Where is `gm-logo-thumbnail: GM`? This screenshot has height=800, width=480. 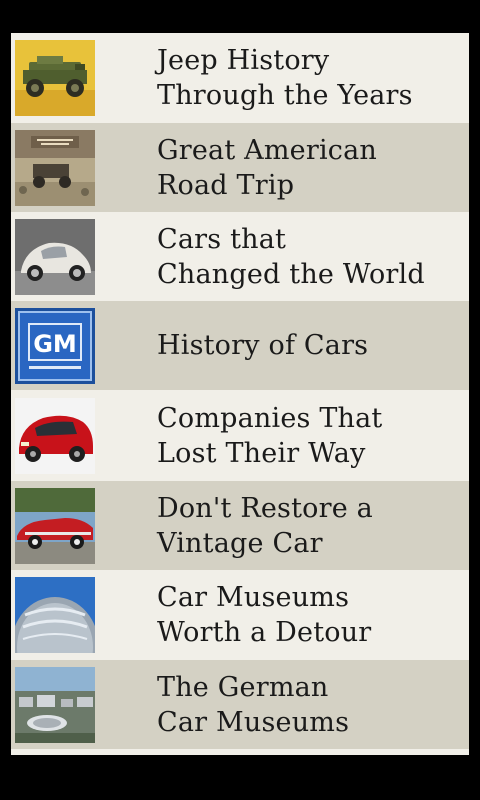 gm-logo-thumbnail: GM is located at coordinates (55, 346).